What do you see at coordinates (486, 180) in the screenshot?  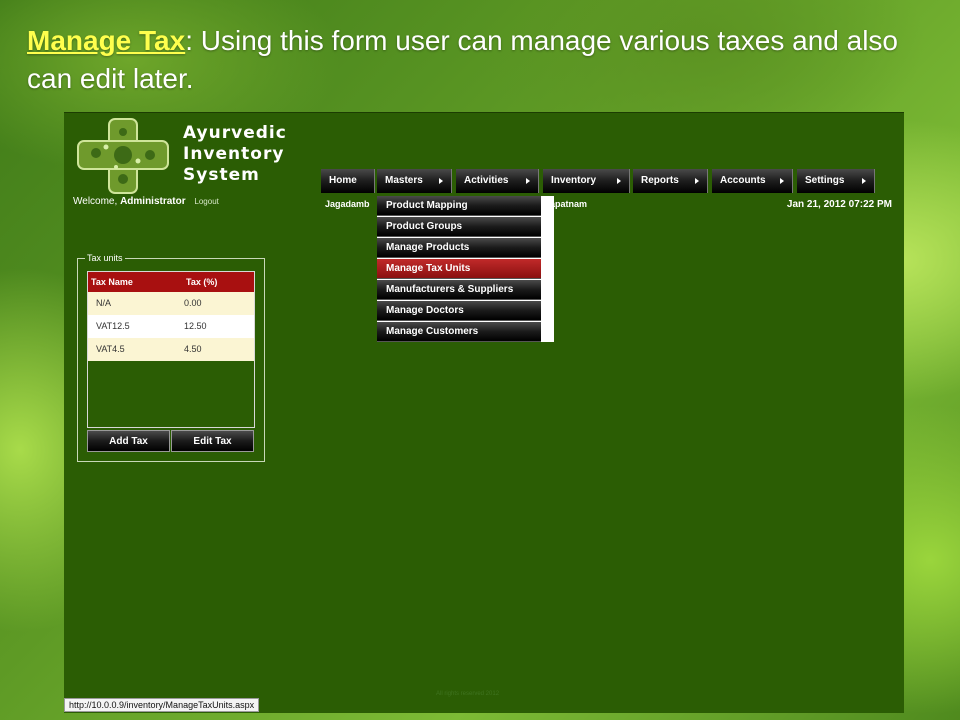 I see `nav-label: Activities` at bounding box center [486, 180].